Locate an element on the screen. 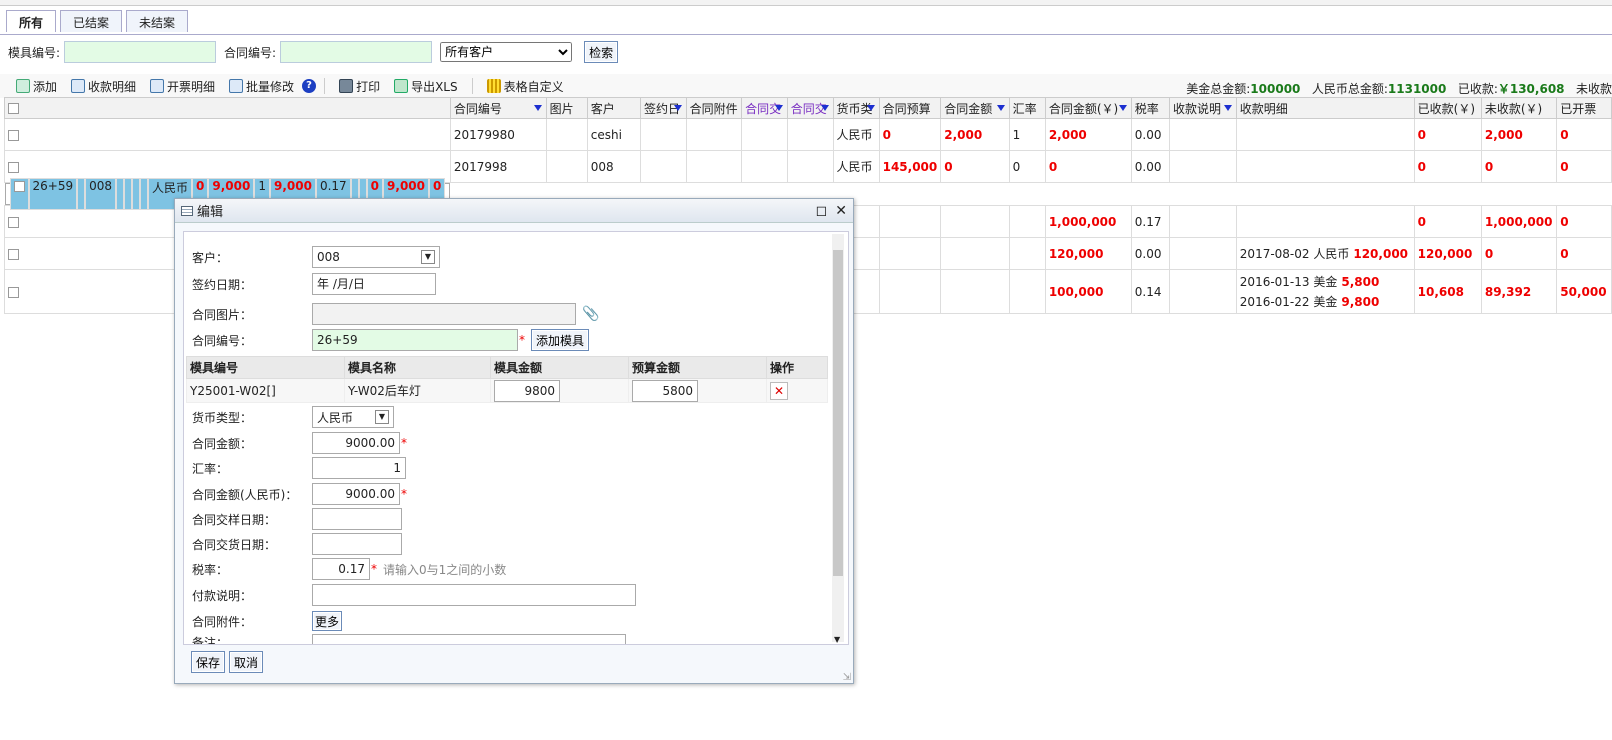 The height and width of the screenshot is (740, 1612). cell-unreceived: 89,392 is located at coordinates (1519, 291).